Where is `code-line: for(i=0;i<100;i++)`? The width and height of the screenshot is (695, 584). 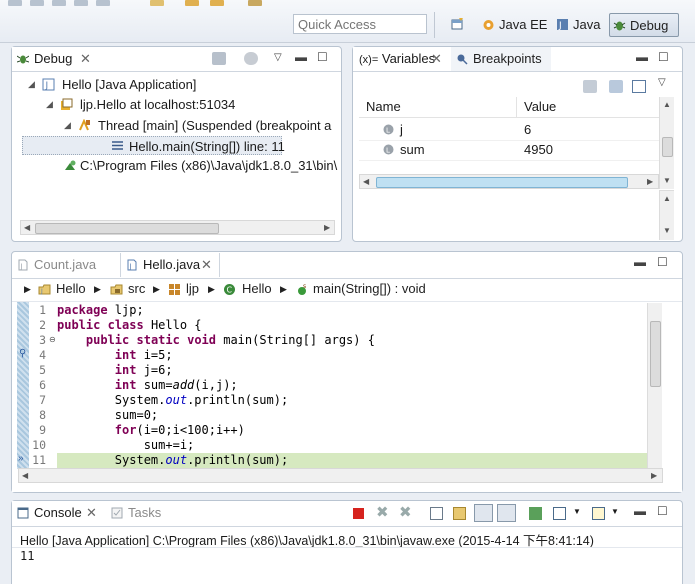 code-line: for(i=0;i<100;i++) is located at coordinates (179, 430).